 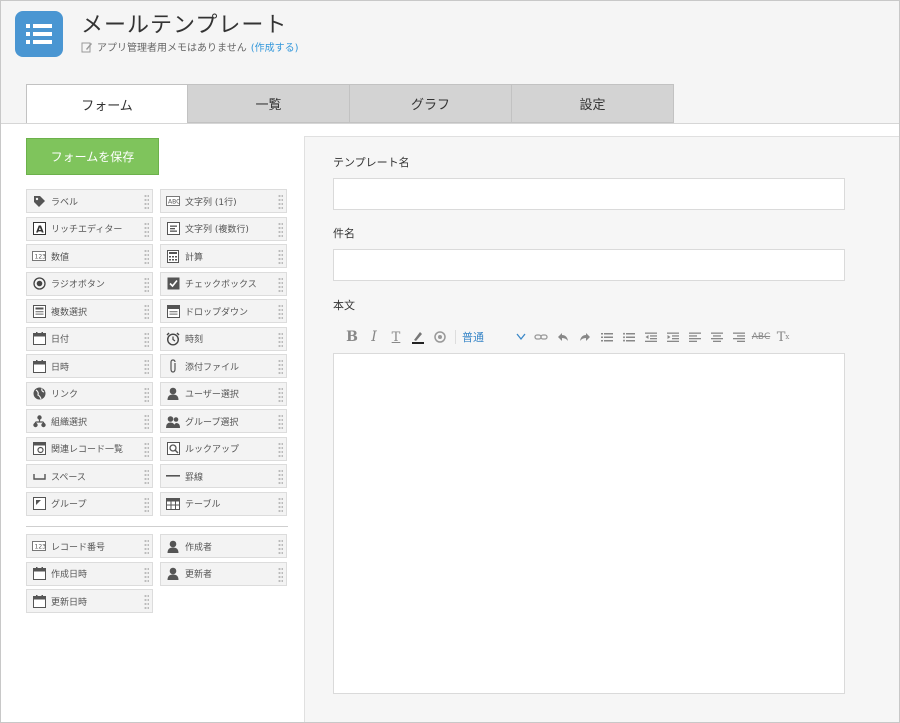 What do you see at coordinates (585, 337) in the screenshot?
I see `redo-icon` at bounding box center [585, 337].